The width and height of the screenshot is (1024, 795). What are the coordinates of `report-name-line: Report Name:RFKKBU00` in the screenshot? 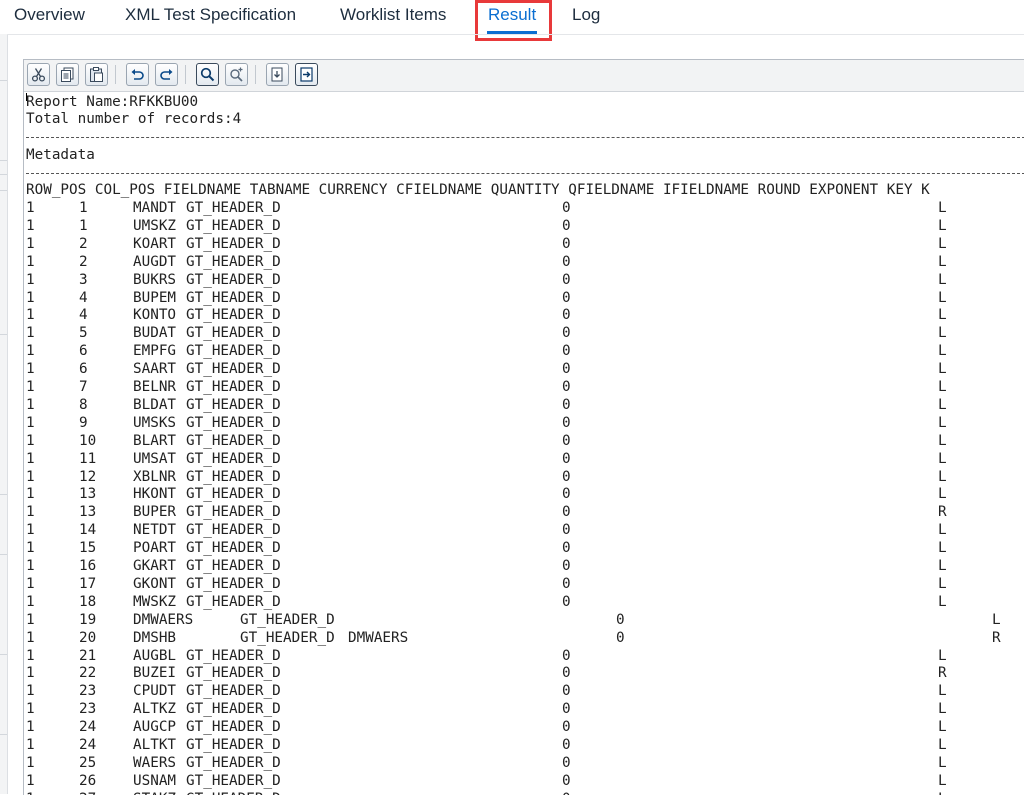 It's located at (112, 102).